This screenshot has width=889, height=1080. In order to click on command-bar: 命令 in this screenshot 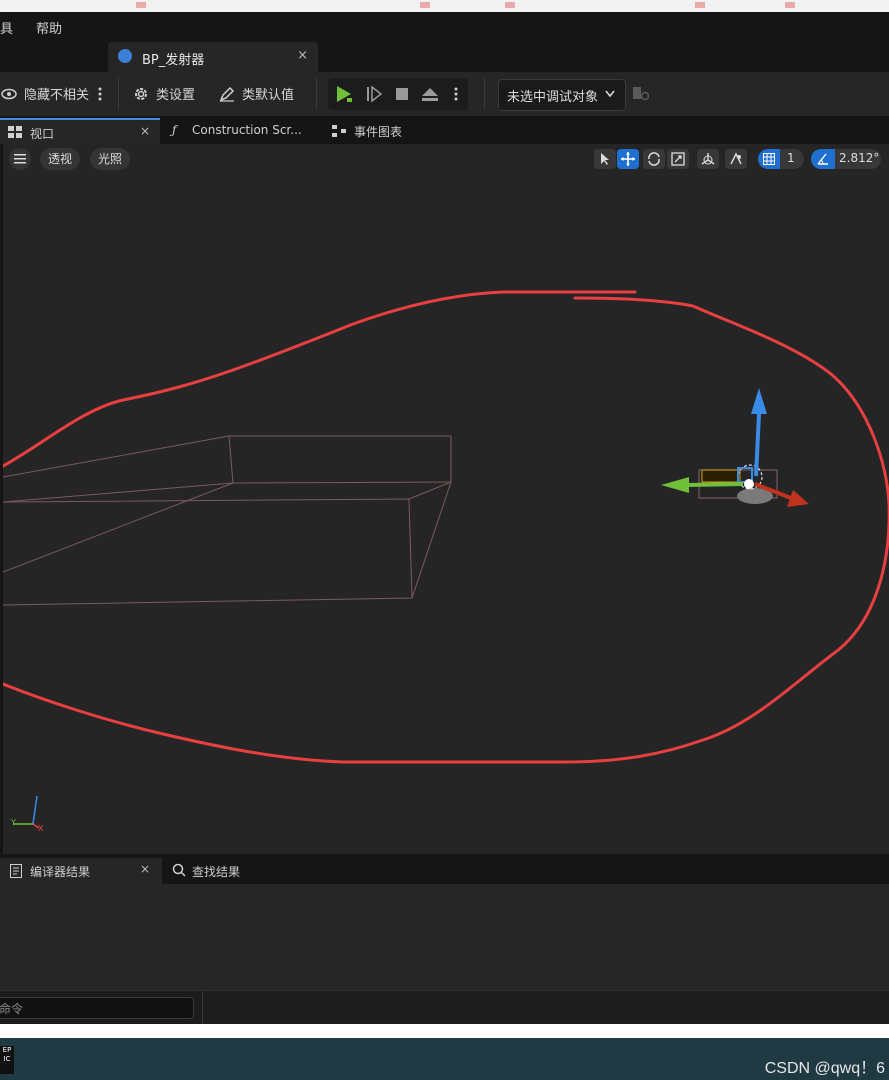, I will do `click(444, 1007)`.